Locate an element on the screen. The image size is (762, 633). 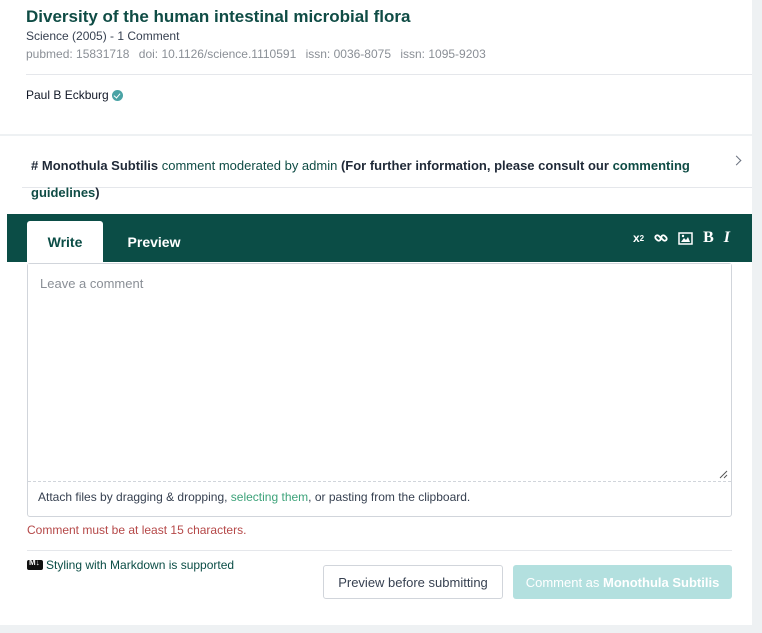
bold-icon: B is located at coordinates (708, 238).